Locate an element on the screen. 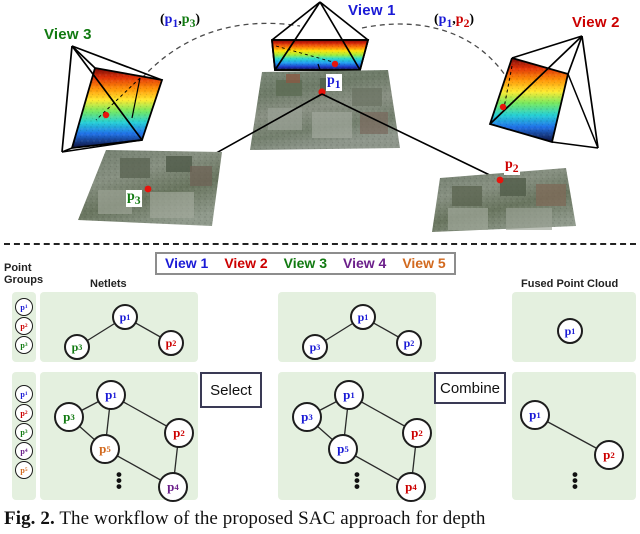  point-group-2-point-2: p2 is located at coordinates (24, 413).